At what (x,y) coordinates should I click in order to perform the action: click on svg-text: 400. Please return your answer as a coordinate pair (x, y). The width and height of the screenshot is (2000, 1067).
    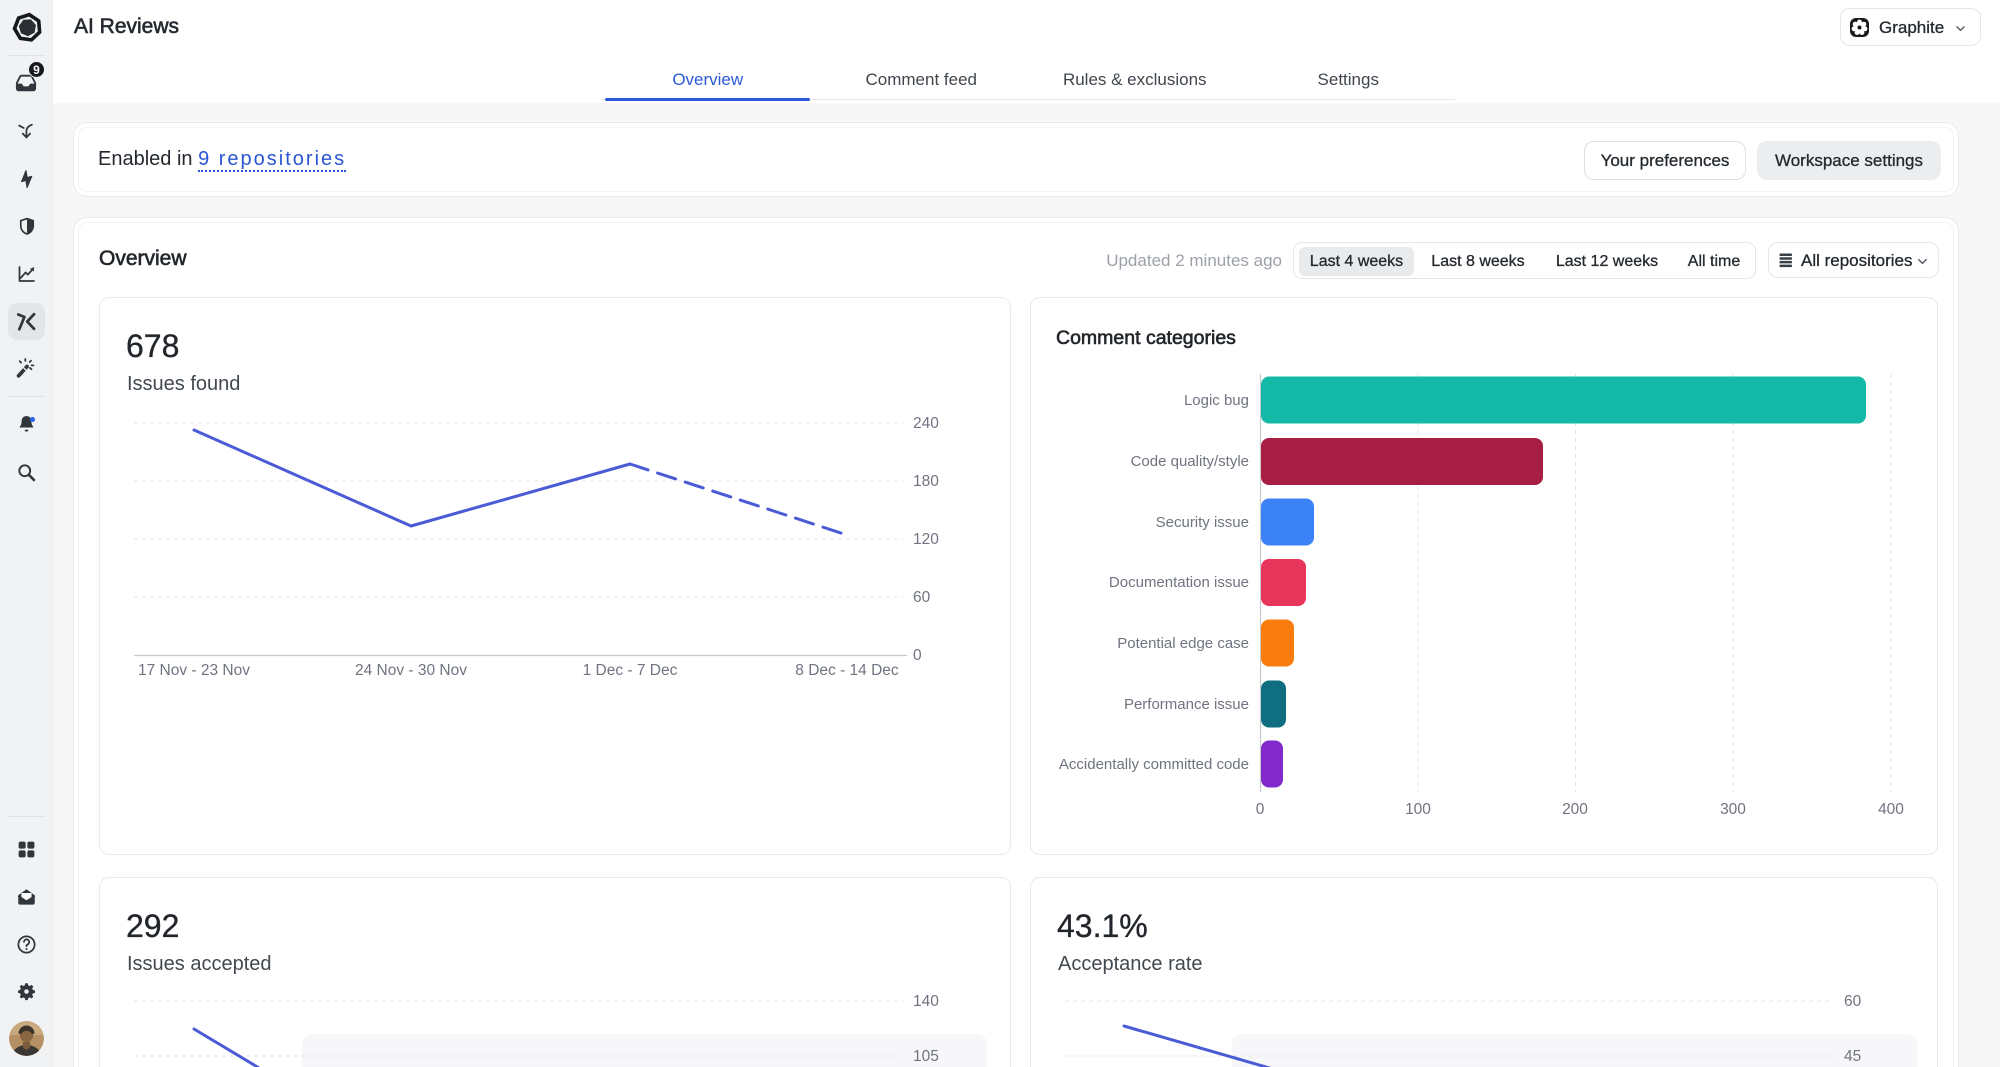
    Looking at the image, I should click on (1891, 809).